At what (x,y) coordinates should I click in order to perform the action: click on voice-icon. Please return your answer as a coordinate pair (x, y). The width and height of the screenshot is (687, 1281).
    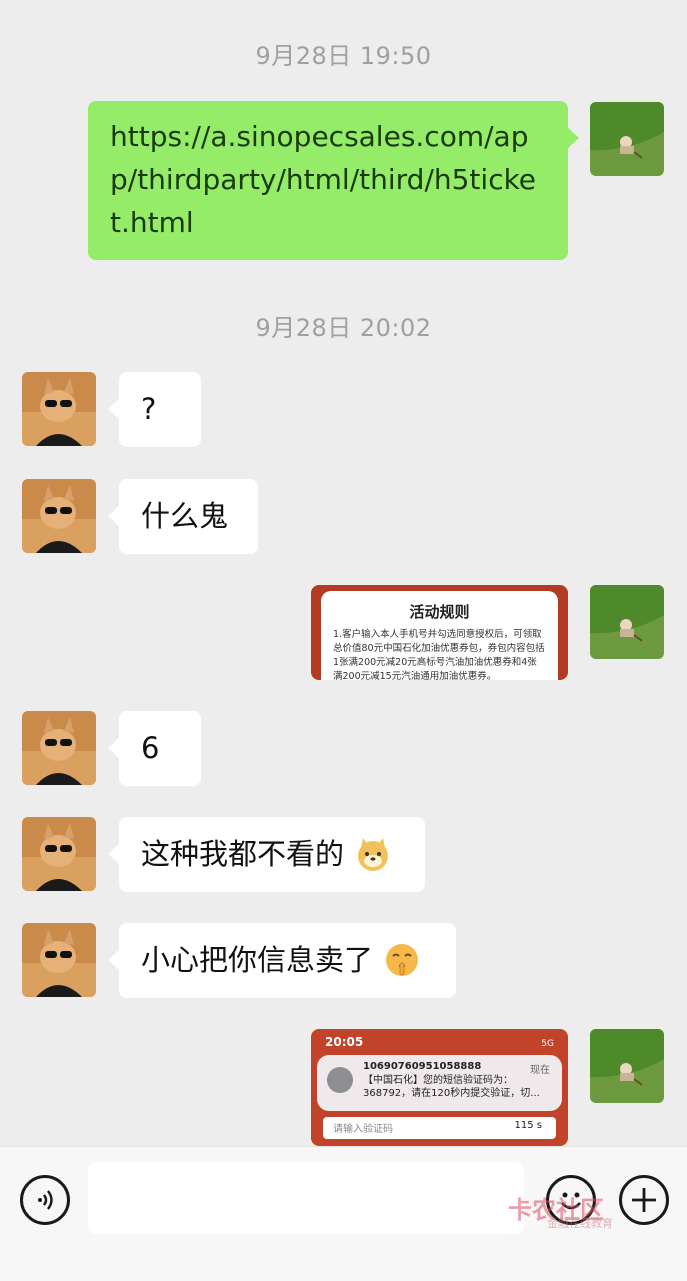
    Looking at the image, I should click on (45, 1200).